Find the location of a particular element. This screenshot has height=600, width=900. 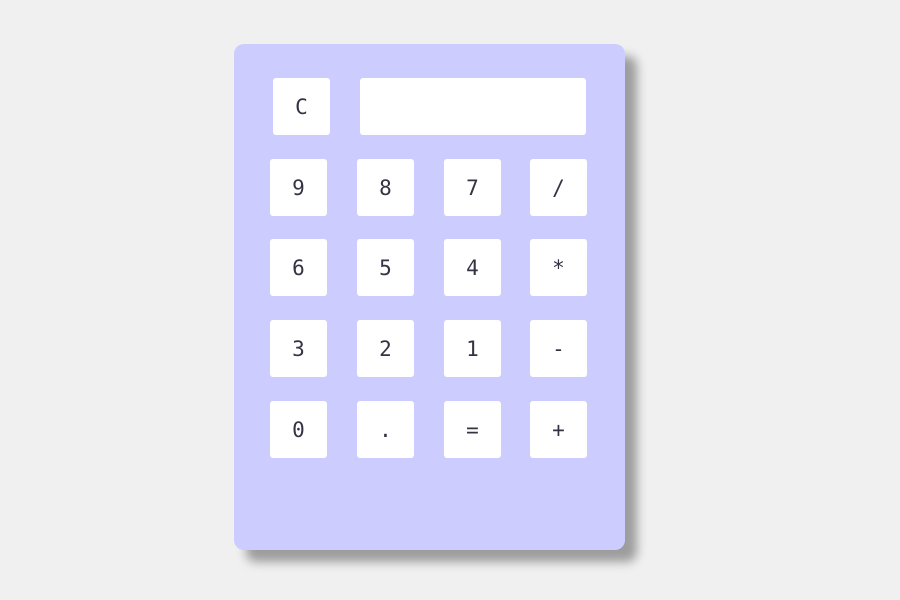

add-button: + is located at coordinates (558, 429).